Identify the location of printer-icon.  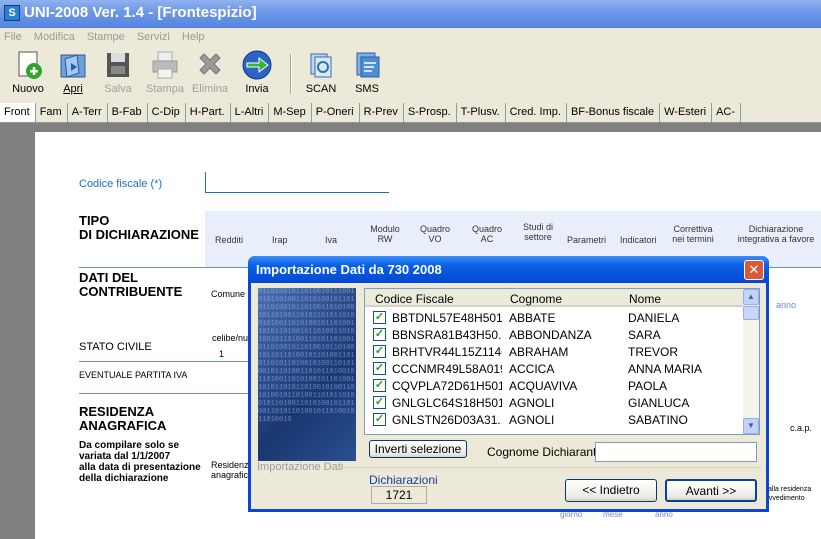
(165, 65).